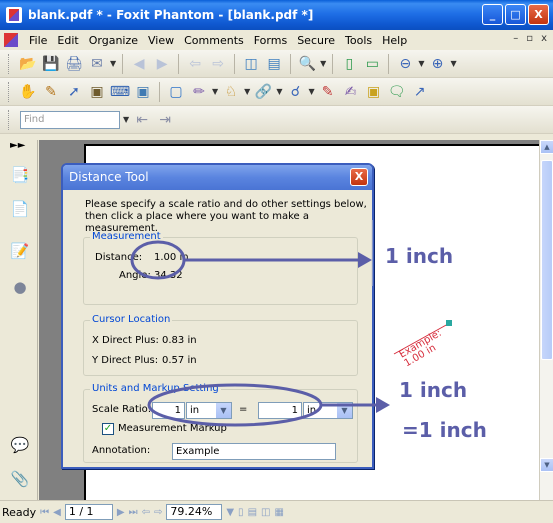 This screenshot has width=553, height=523. What do you see at coordinates (444, 430) in the screenshot?
I see `scale-callout-line2: =1 inch` at bounding box center [444, 430].